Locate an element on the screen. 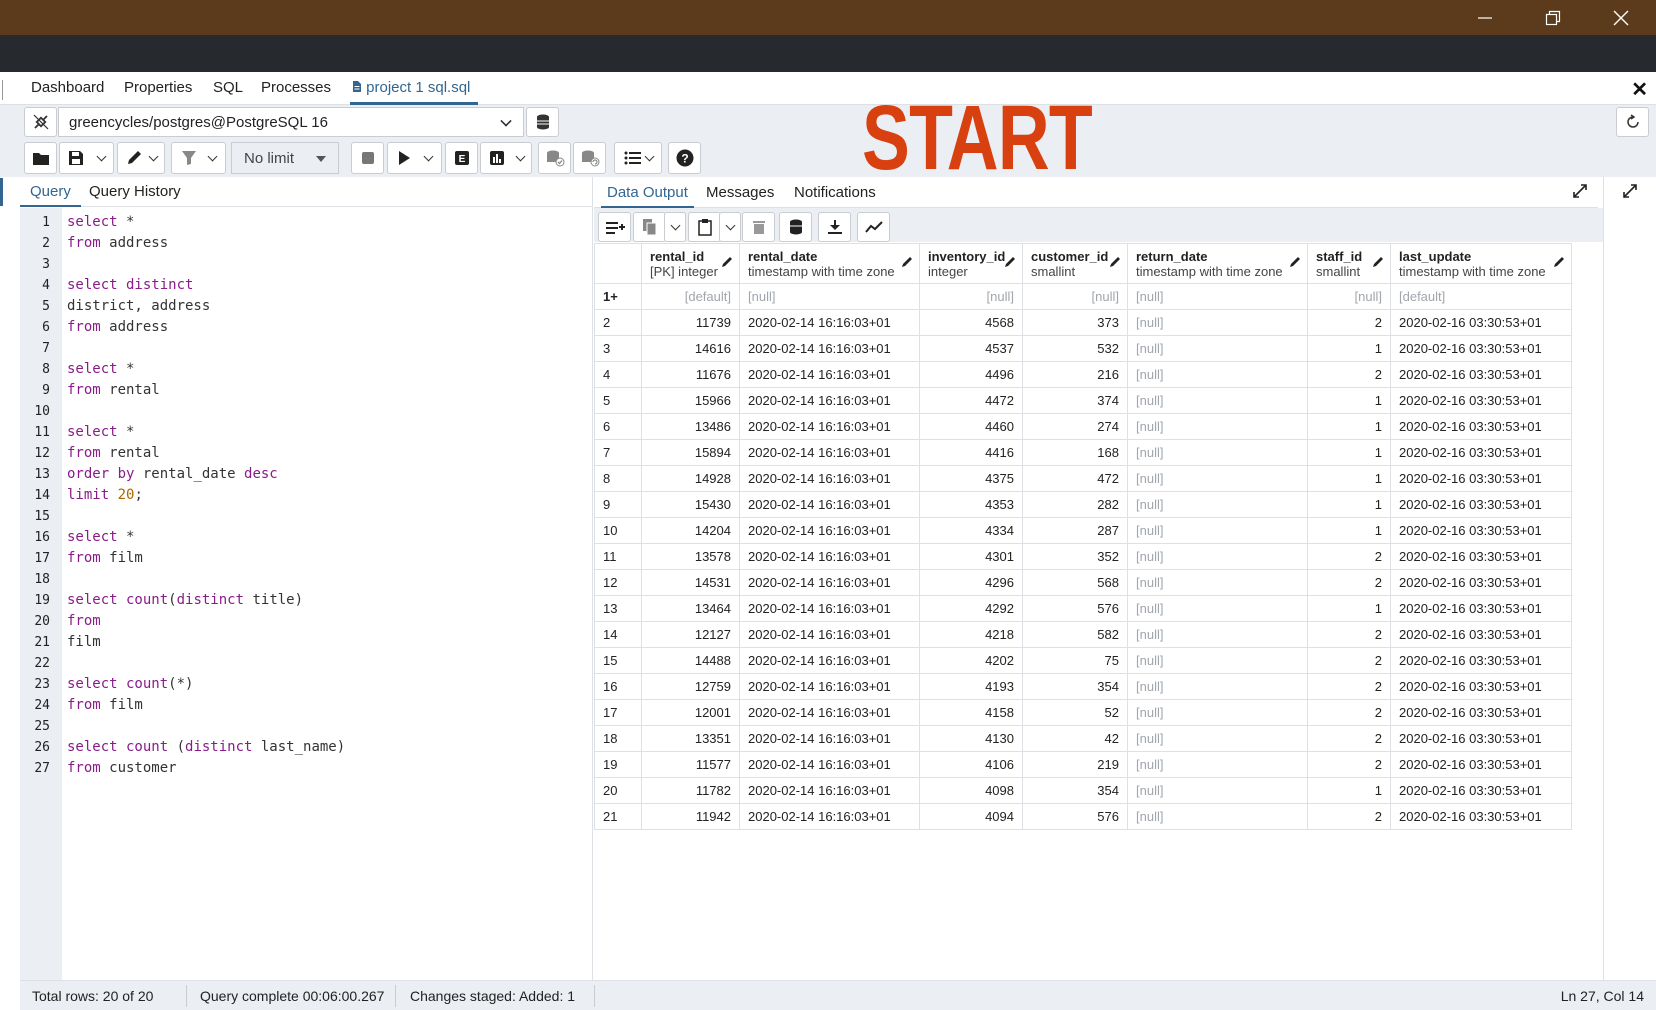 The width and height of the screenshot is (1656, 1010). column-header: rental_id [PK] integer is located at coordinates (690, 263).